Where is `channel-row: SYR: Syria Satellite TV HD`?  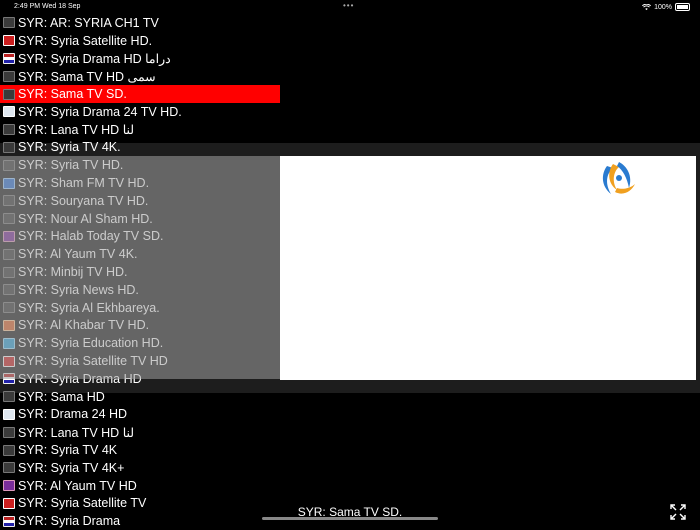
channel-row: SYR: Syria Satellite TV HD is located at coordinates (140, 361).